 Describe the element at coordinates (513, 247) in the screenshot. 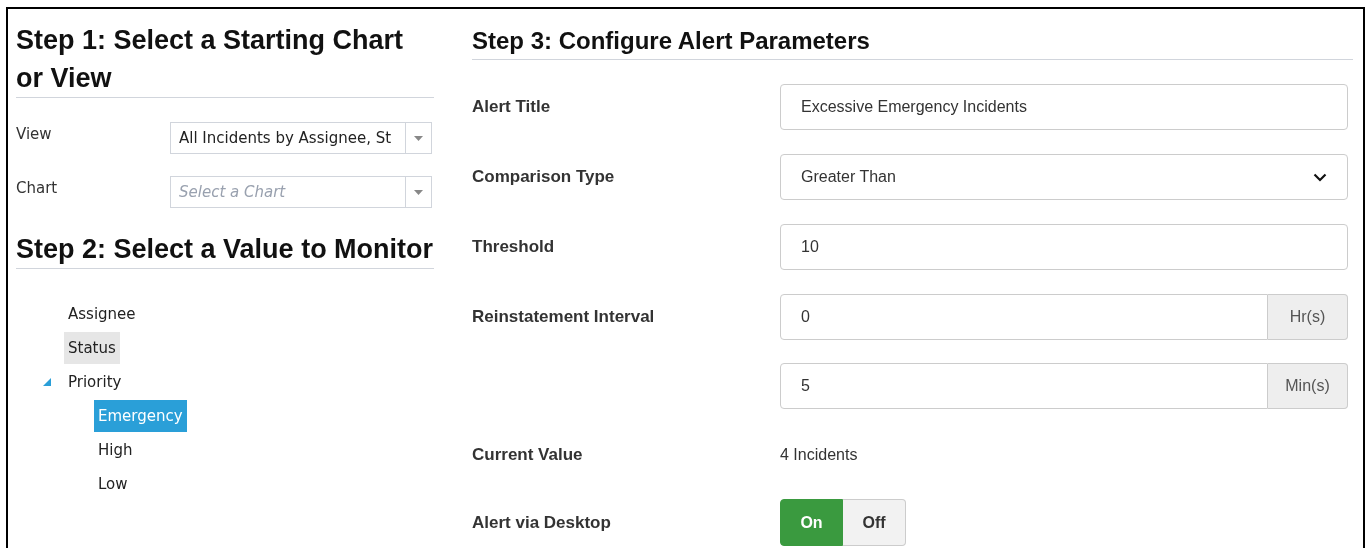

I see `field-label: Threshold` at that location.